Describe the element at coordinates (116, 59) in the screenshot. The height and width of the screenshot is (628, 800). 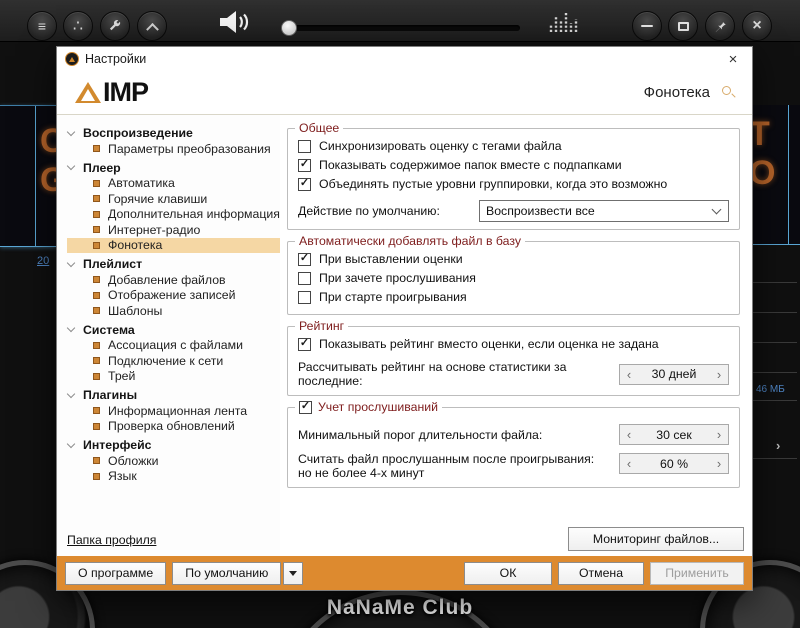
I see `dialog-title: Настройки` at that location.